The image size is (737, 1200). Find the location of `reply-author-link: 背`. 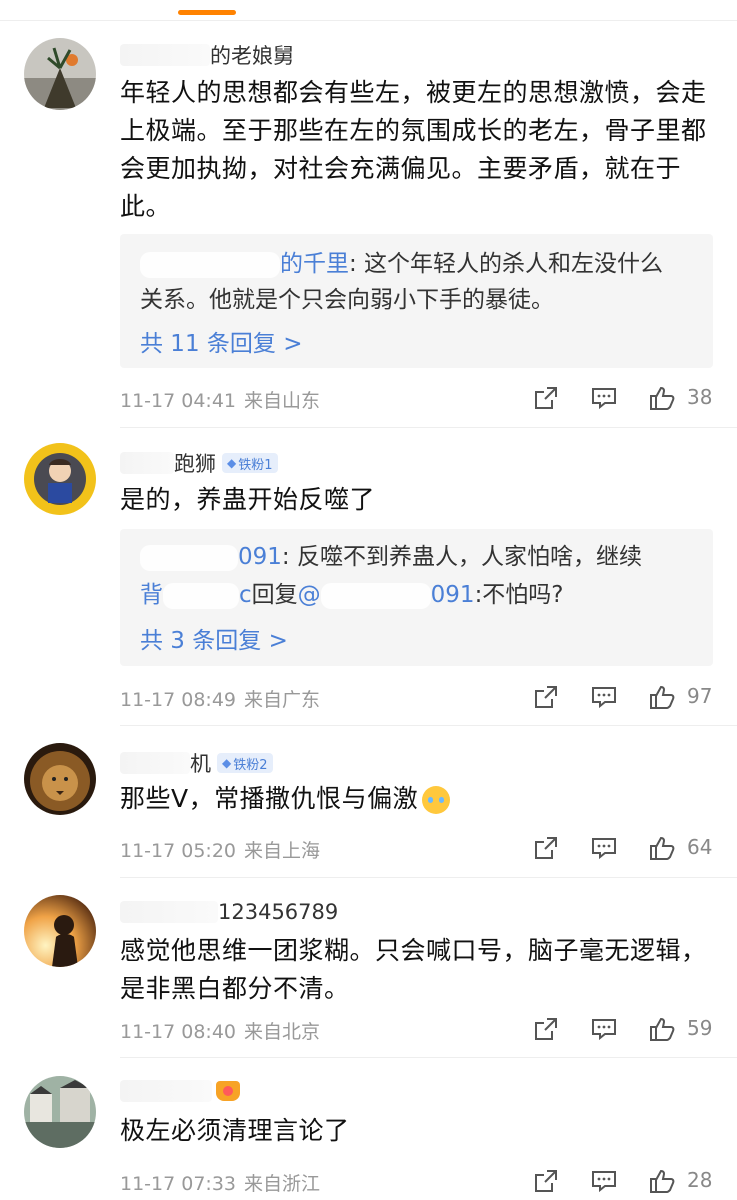

reply-author-link: 背 is located at coordinates (151, 595).